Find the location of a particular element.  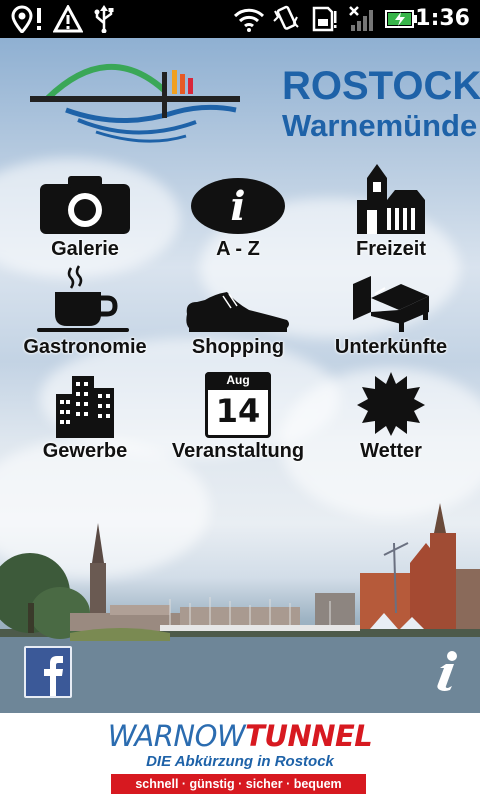

menu-item-gastronomie: Gastronomie is located at coordinates (85, 311).